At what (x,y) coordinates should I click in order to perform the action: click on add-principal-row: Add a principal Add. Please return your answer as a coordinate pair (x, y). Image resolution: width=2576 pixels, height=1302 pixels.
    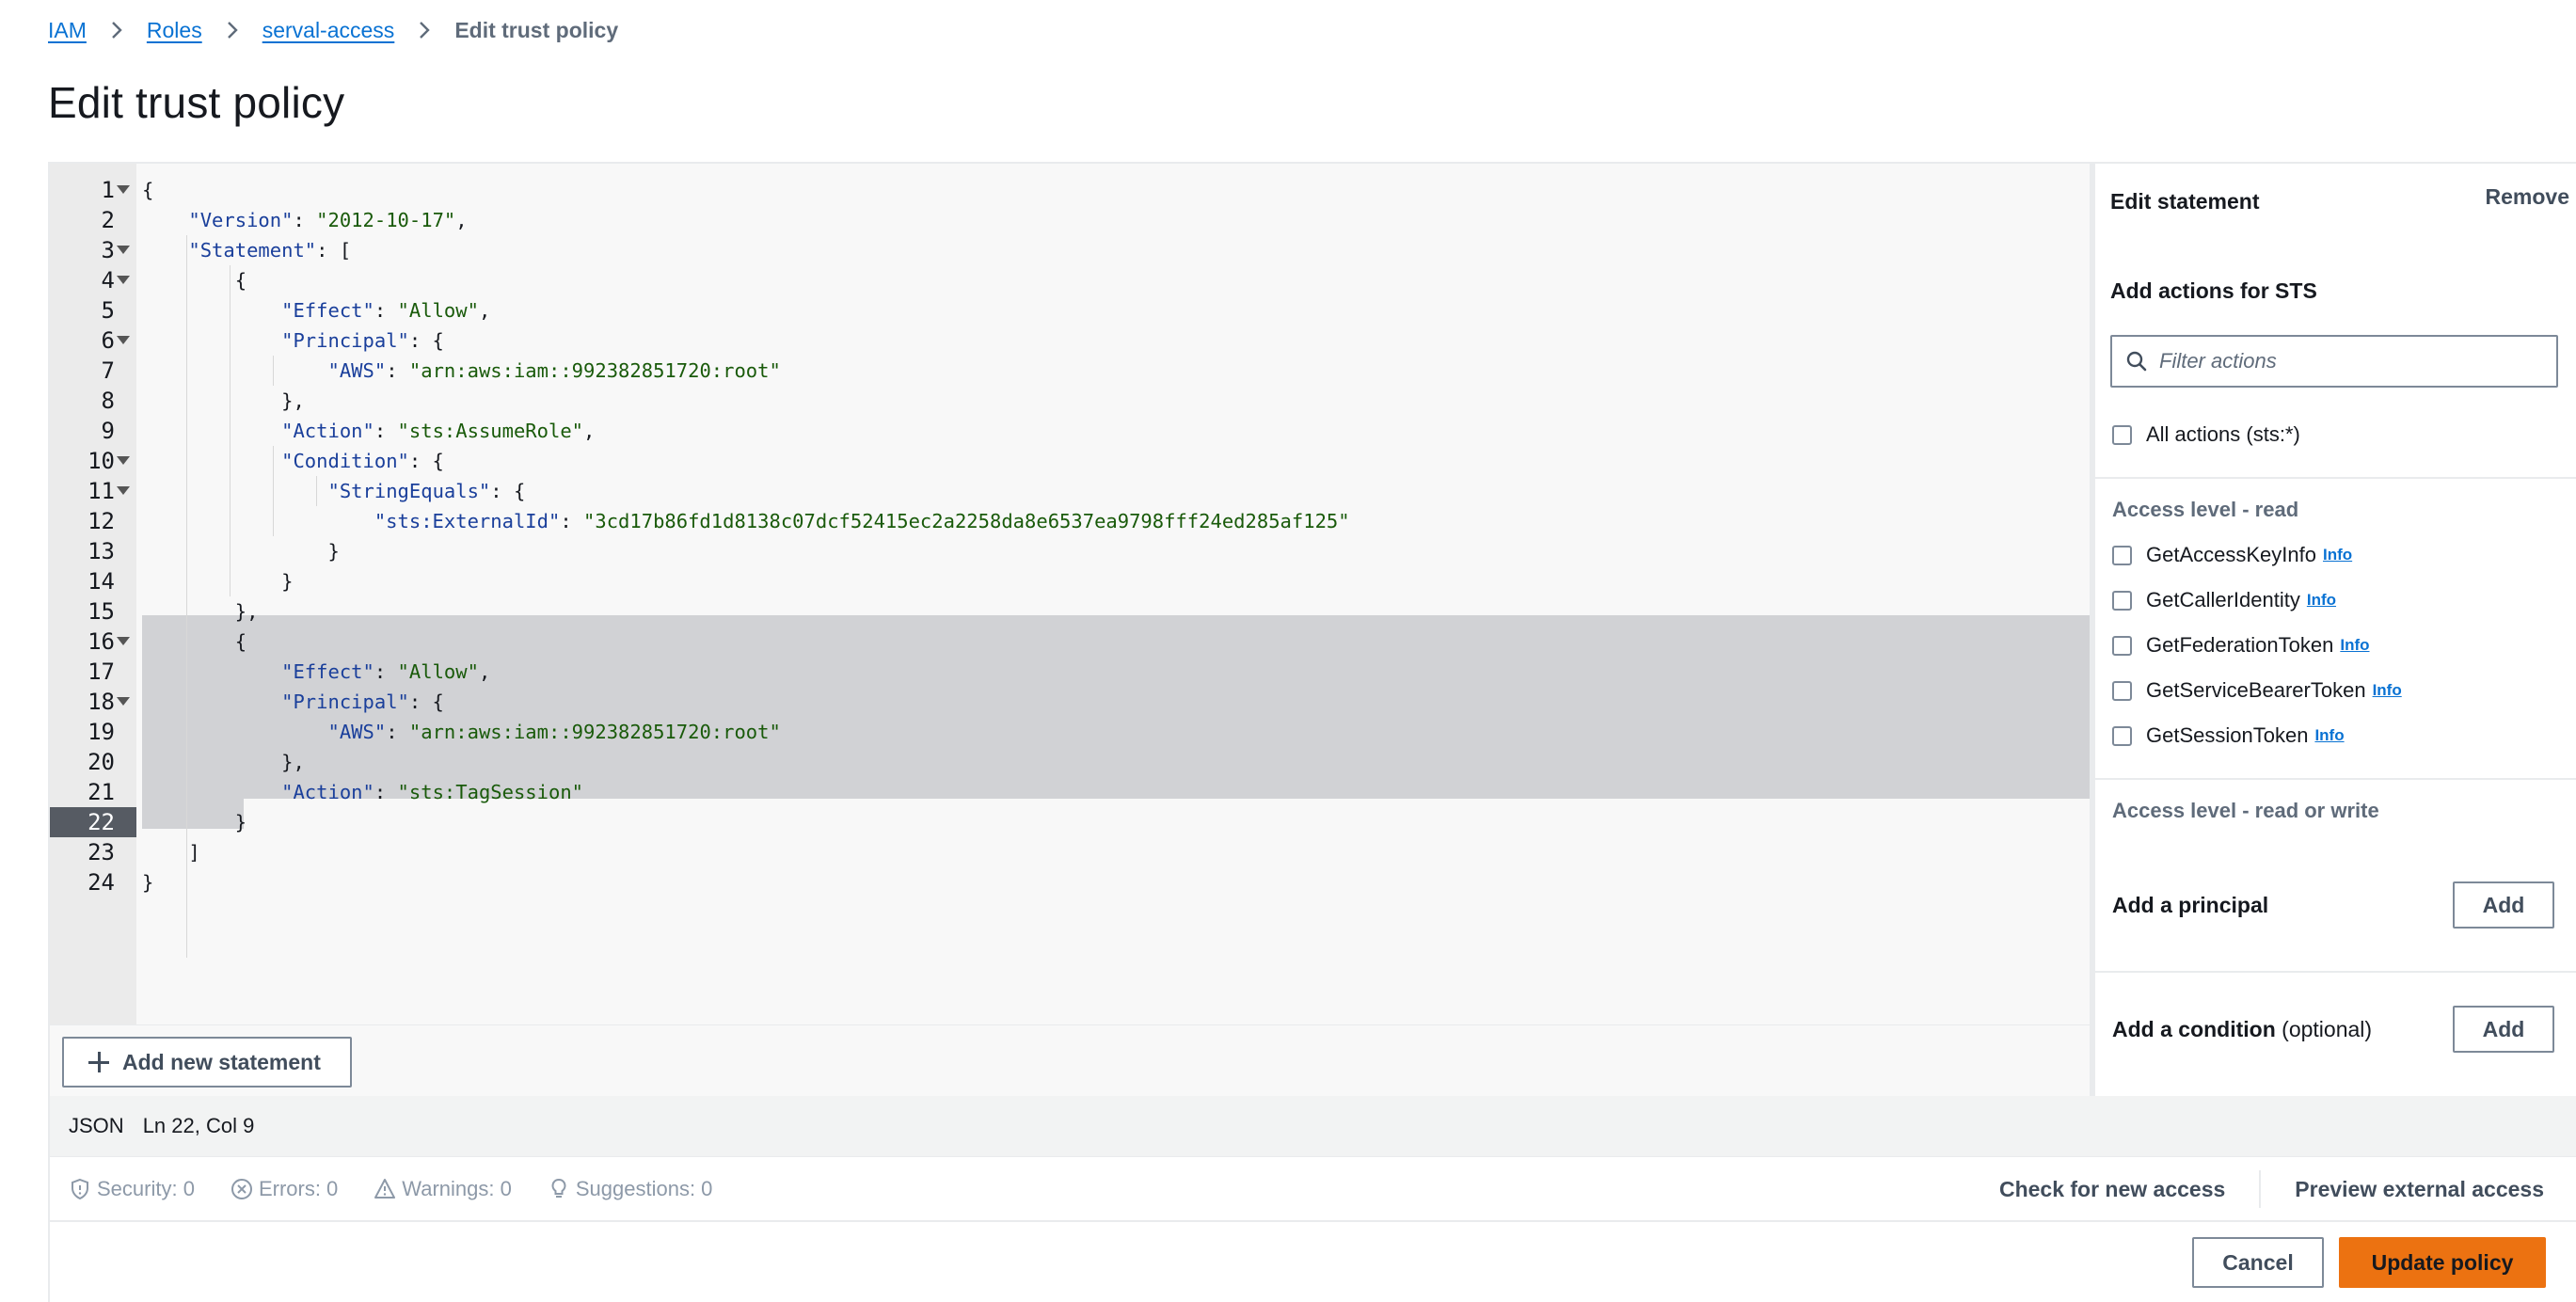
    Looking at the image, I should click on (2333, 905).